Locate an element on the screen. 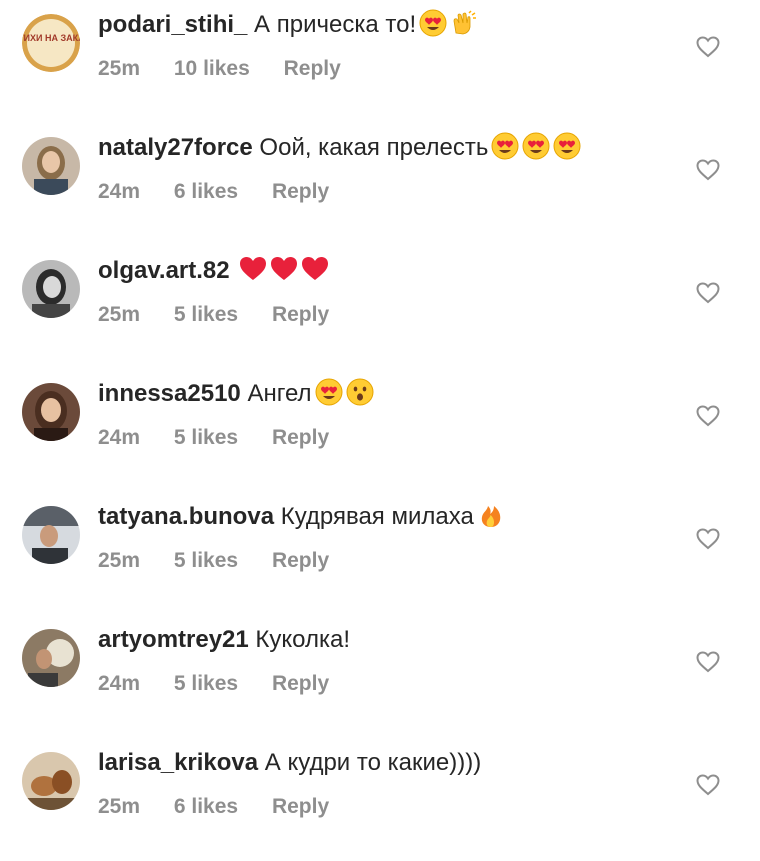  avatar-logo-text-1: СТИХИ НА ЗАКАЗ is located at coordinates (51, 38).